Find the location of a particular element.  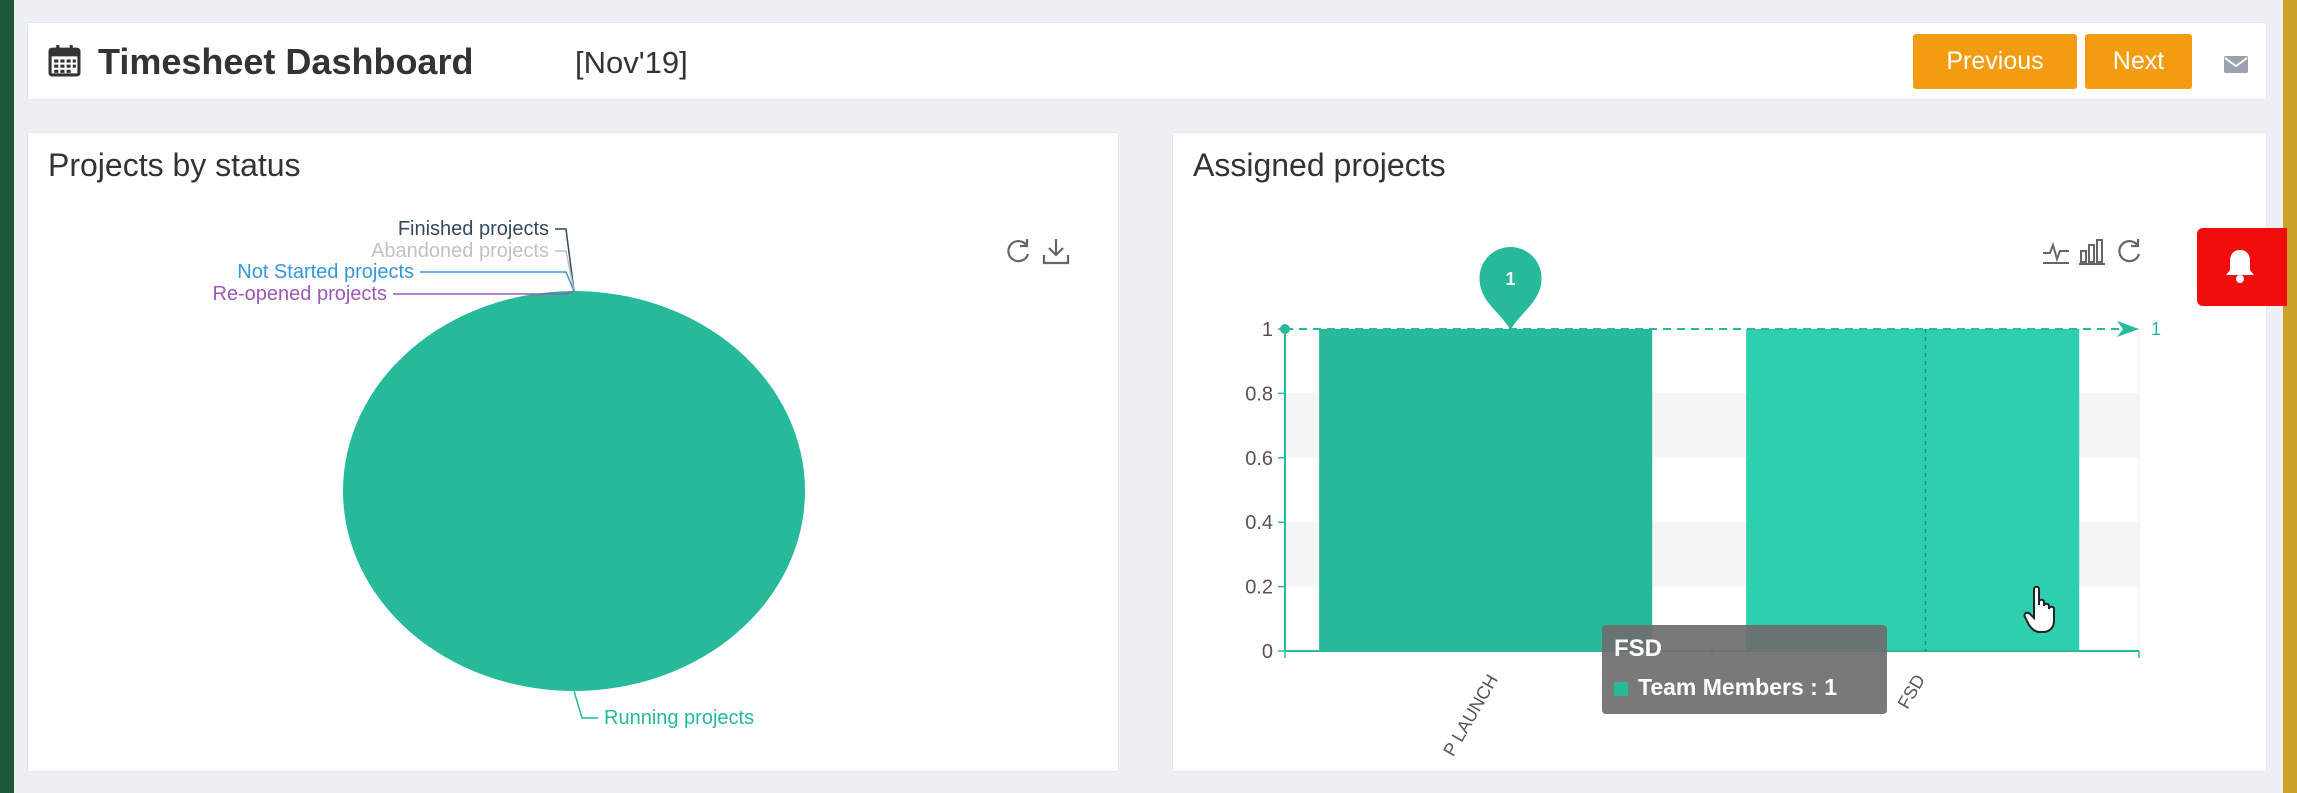

pie-slice-label: Running projects is located at coordinates (679, 718).